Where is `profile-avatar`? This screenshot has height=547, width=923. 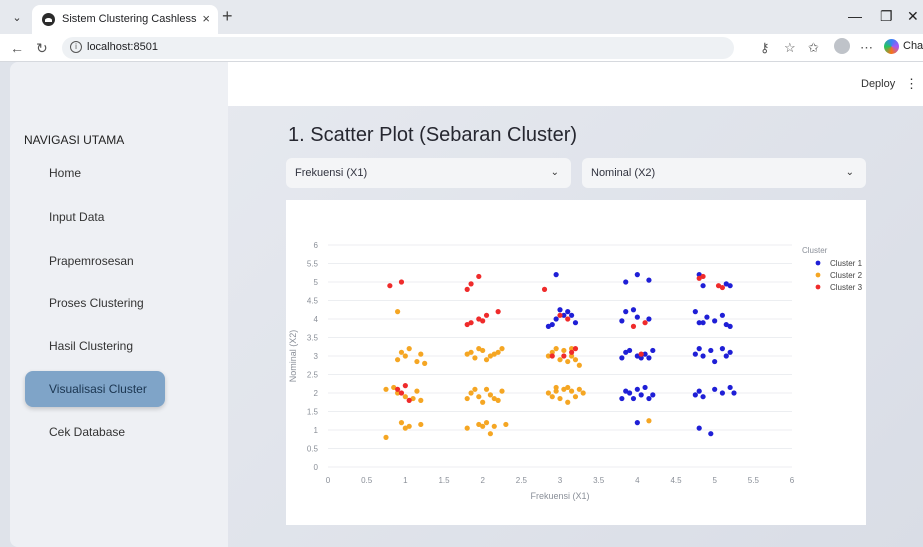 profile-avatar is located at coordinates (842, 46).